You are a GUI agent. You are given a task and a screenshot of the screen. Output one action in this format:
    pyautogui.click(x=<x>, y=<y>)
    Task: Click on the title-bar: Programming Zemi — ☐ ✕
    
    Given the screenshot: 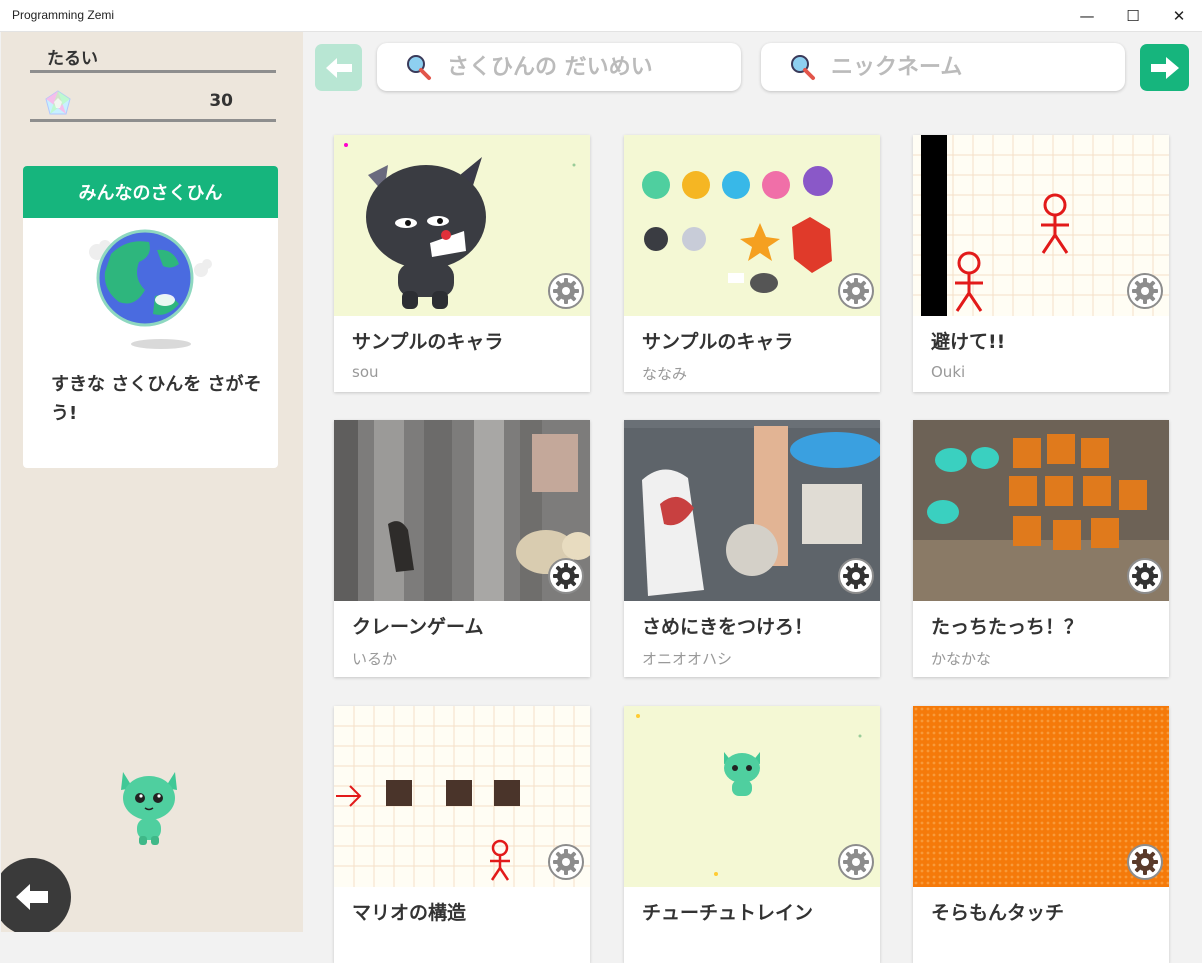 What is the action you would take?
    pyautogui.click(x=601, y=16)
    